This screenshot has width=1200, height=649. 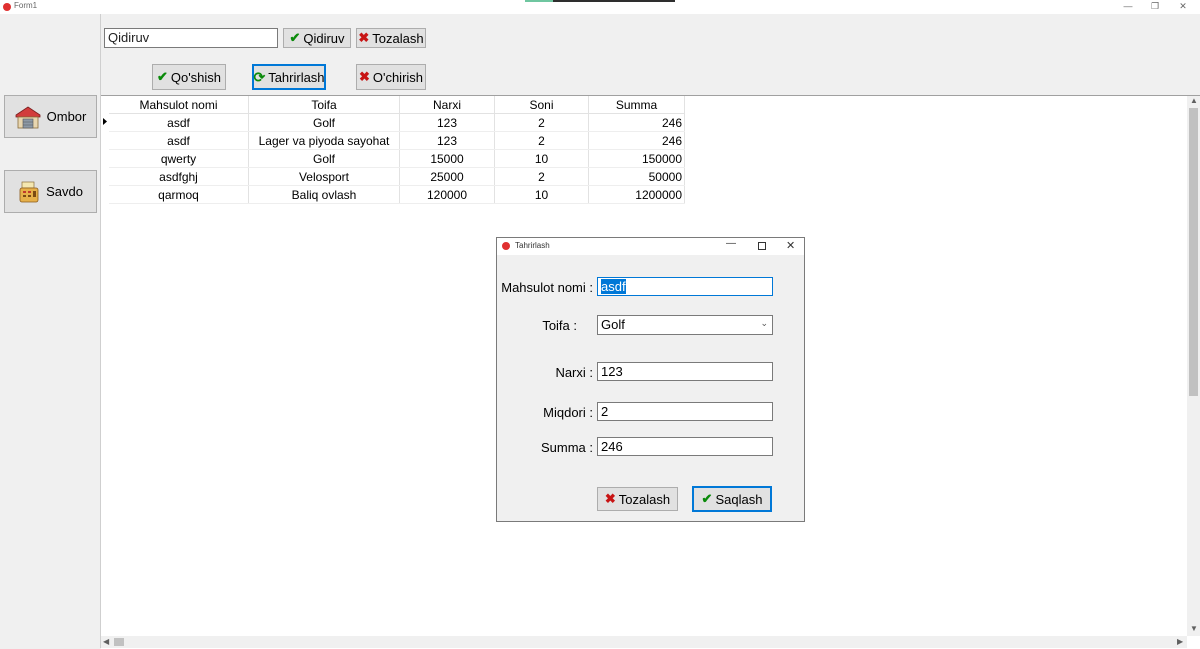 I want to click on column-header-name: Mahsulot nomi, so click(x=179, y=105).